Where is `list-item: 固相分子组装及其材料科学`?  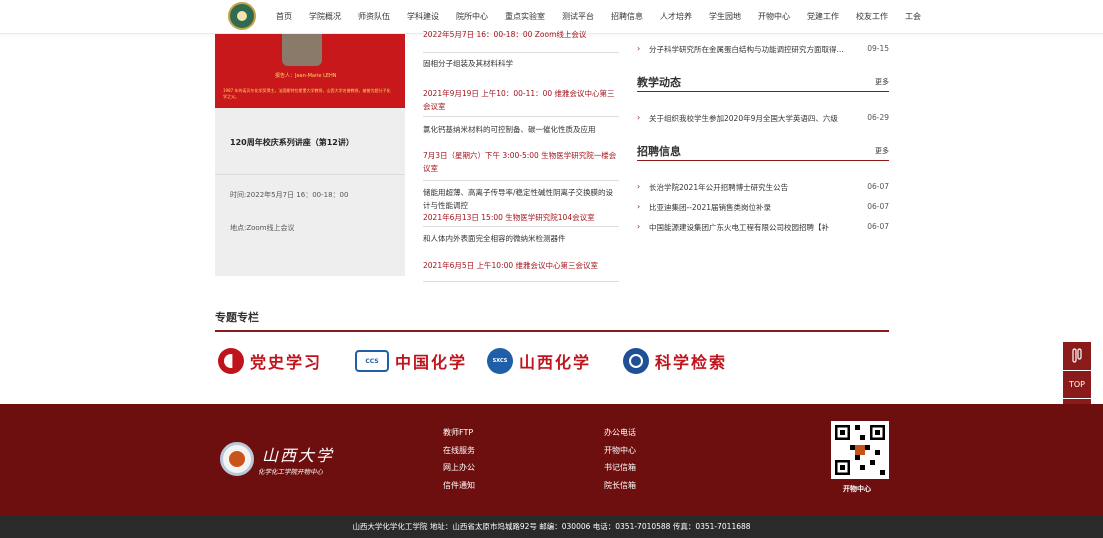 list-item: 固相分子组装及其材料科学 is located at coordinates (521, 68).